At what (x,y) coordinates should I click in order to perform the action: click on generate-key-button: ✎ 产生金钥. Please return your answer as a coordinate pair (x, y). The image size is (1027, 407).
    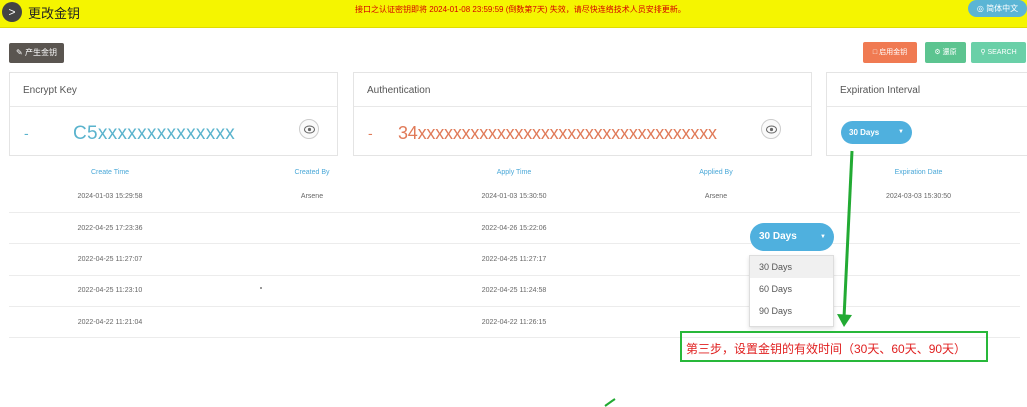
    Looking at the image, I should click on (36, 53).